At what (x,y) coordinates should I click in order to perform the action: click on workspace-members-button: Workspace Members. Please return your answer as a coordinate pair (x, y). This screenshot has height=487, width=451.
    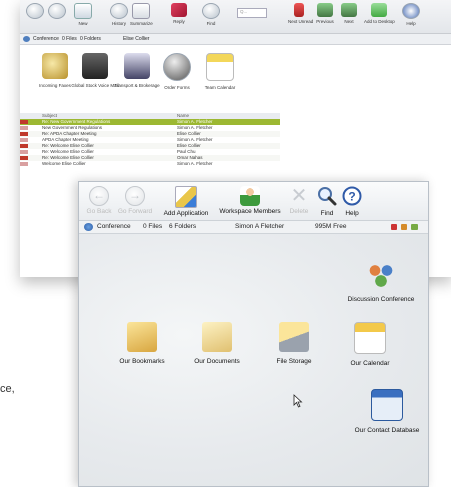
    Looking at the image, I should click on (250, 200).